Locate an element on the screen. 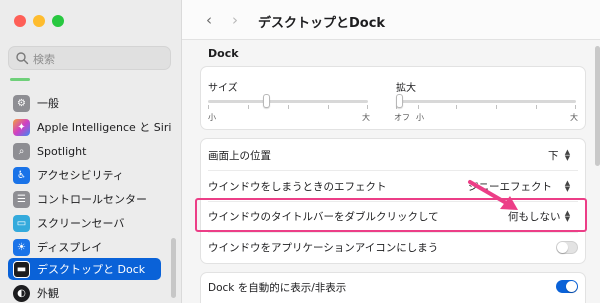 Image resolution: width=600 pixels, height=303 pixels. forward-button: › is located at coordinates (235, 20).